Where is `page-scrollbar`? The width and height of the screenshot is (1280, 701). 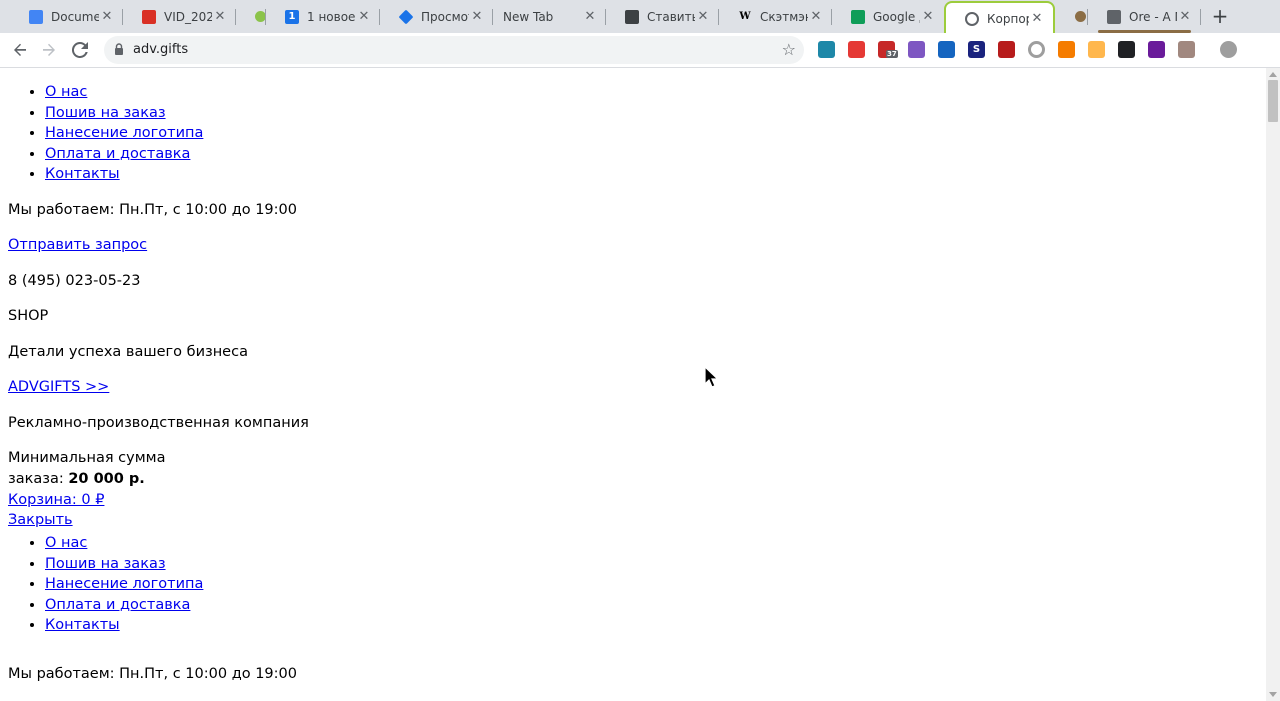
page-scrollbar is located at coordinates (1273, 384).